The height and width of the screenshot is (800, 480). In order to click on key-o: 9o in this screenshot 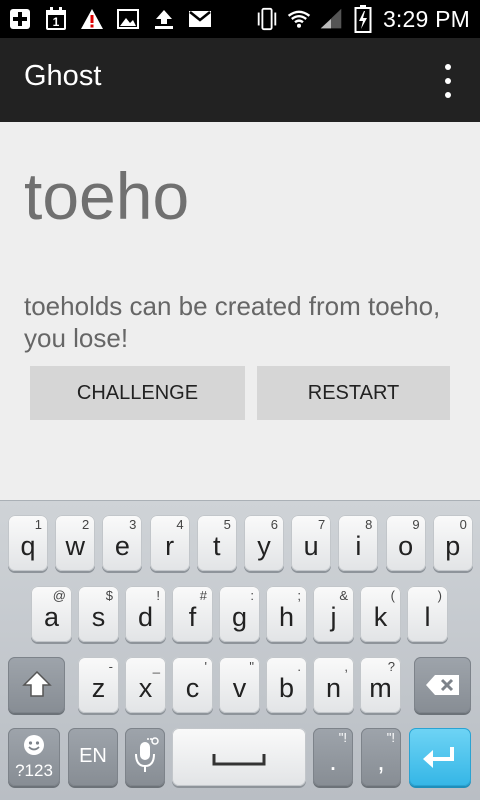, I will do `click(405, 543)`.